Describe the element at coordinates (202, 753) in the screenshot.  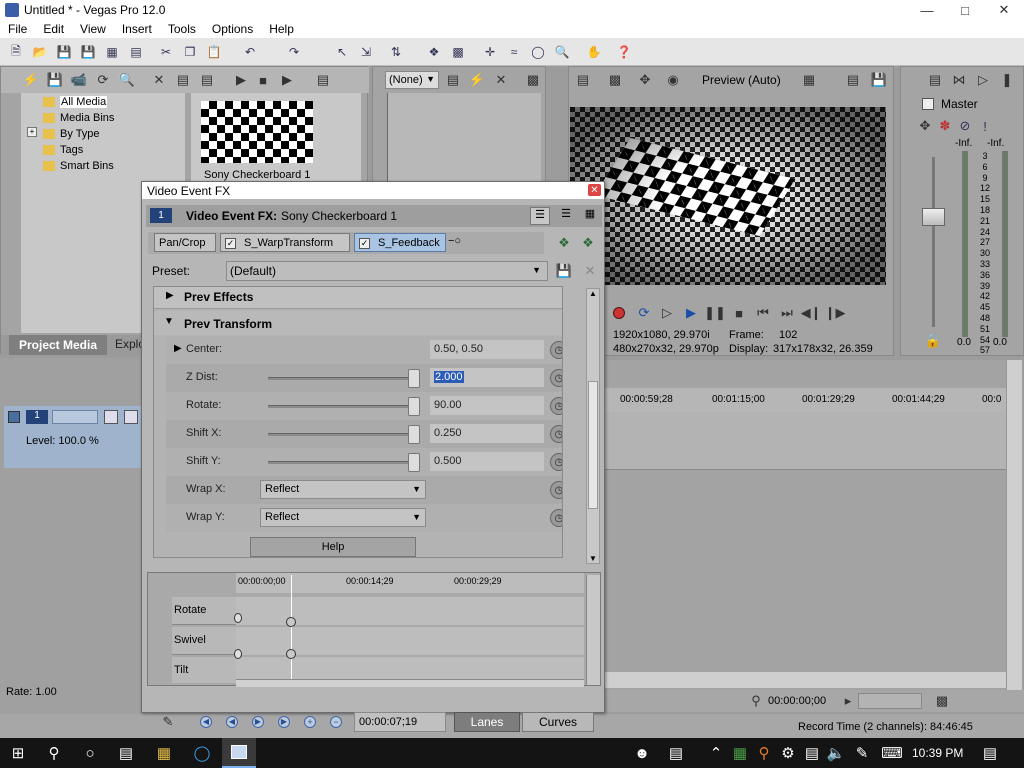
I see `browser-icon: ◯` at that location.